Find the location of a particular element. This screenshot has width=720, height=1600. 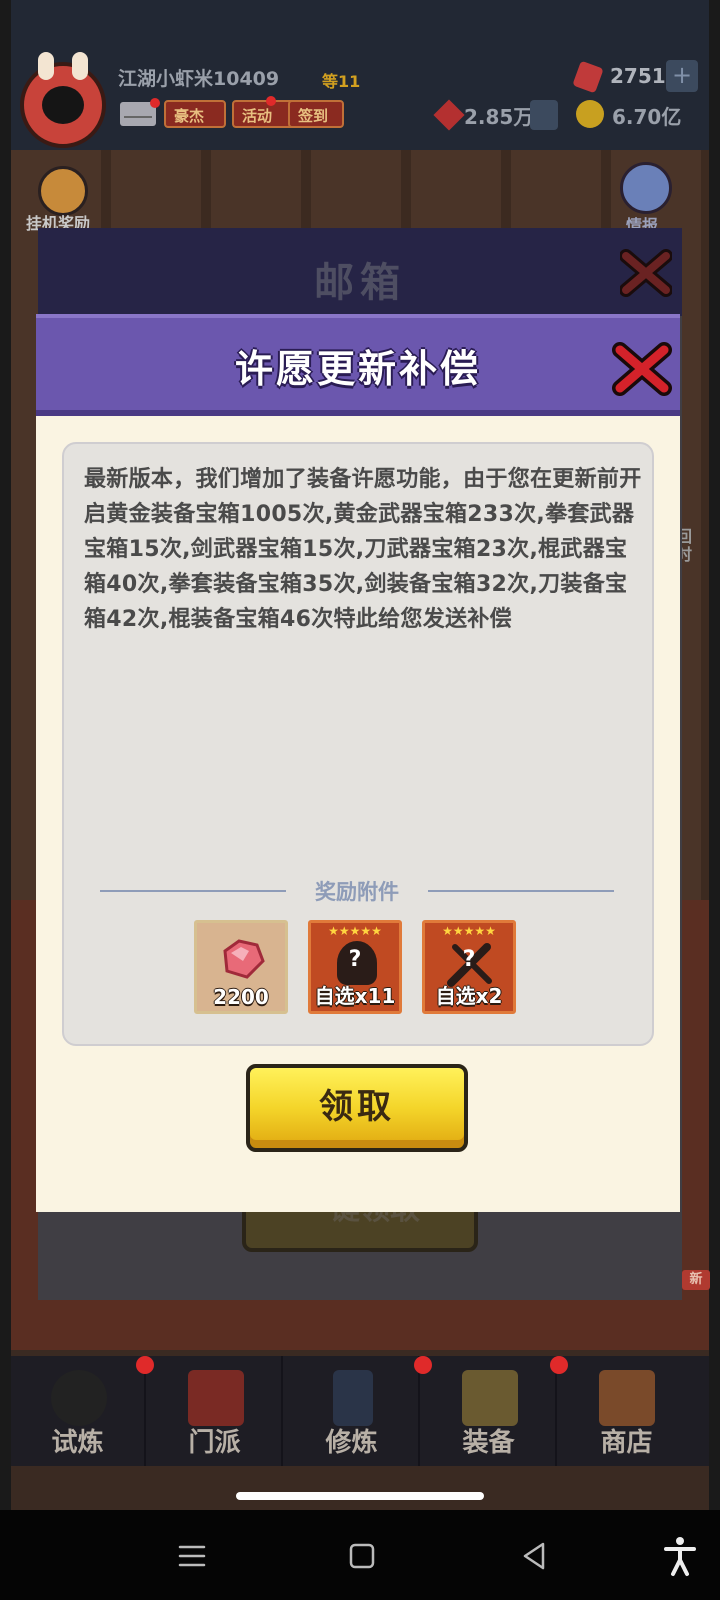

tab-trial: 试炼 is located at coordinates (78, 1411).